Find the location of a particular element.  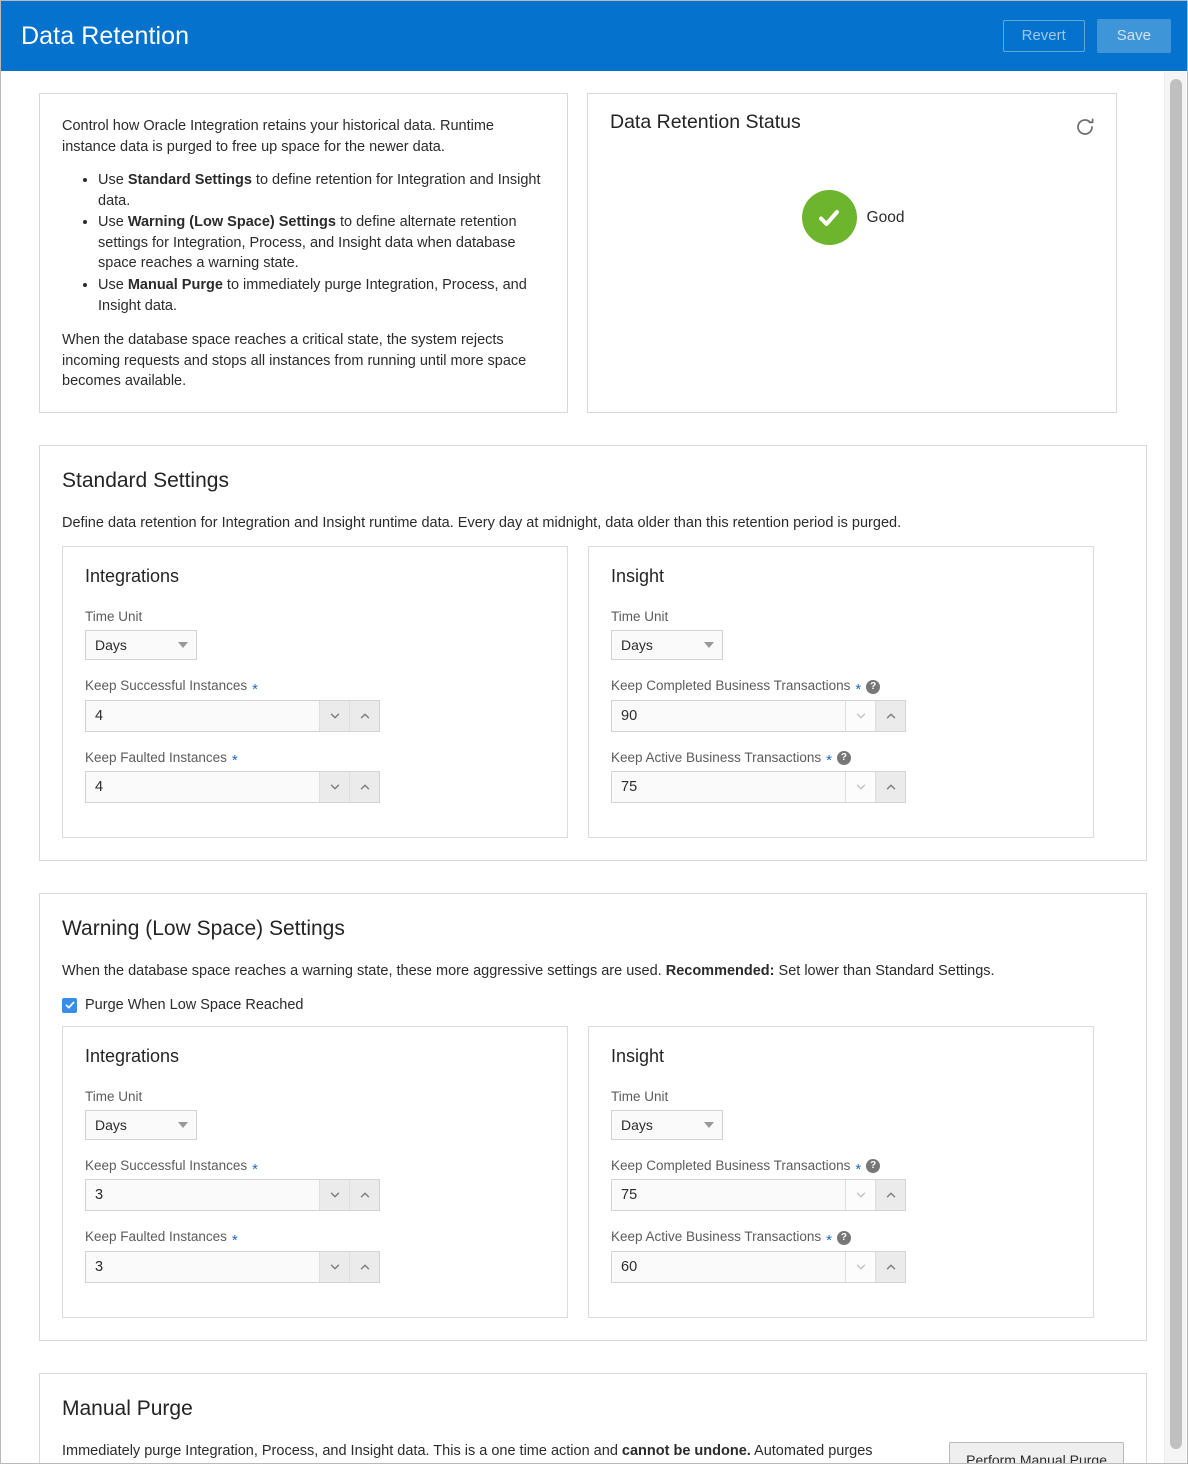

standard-integrations-faulted-input is located at coordinates (202, 786).